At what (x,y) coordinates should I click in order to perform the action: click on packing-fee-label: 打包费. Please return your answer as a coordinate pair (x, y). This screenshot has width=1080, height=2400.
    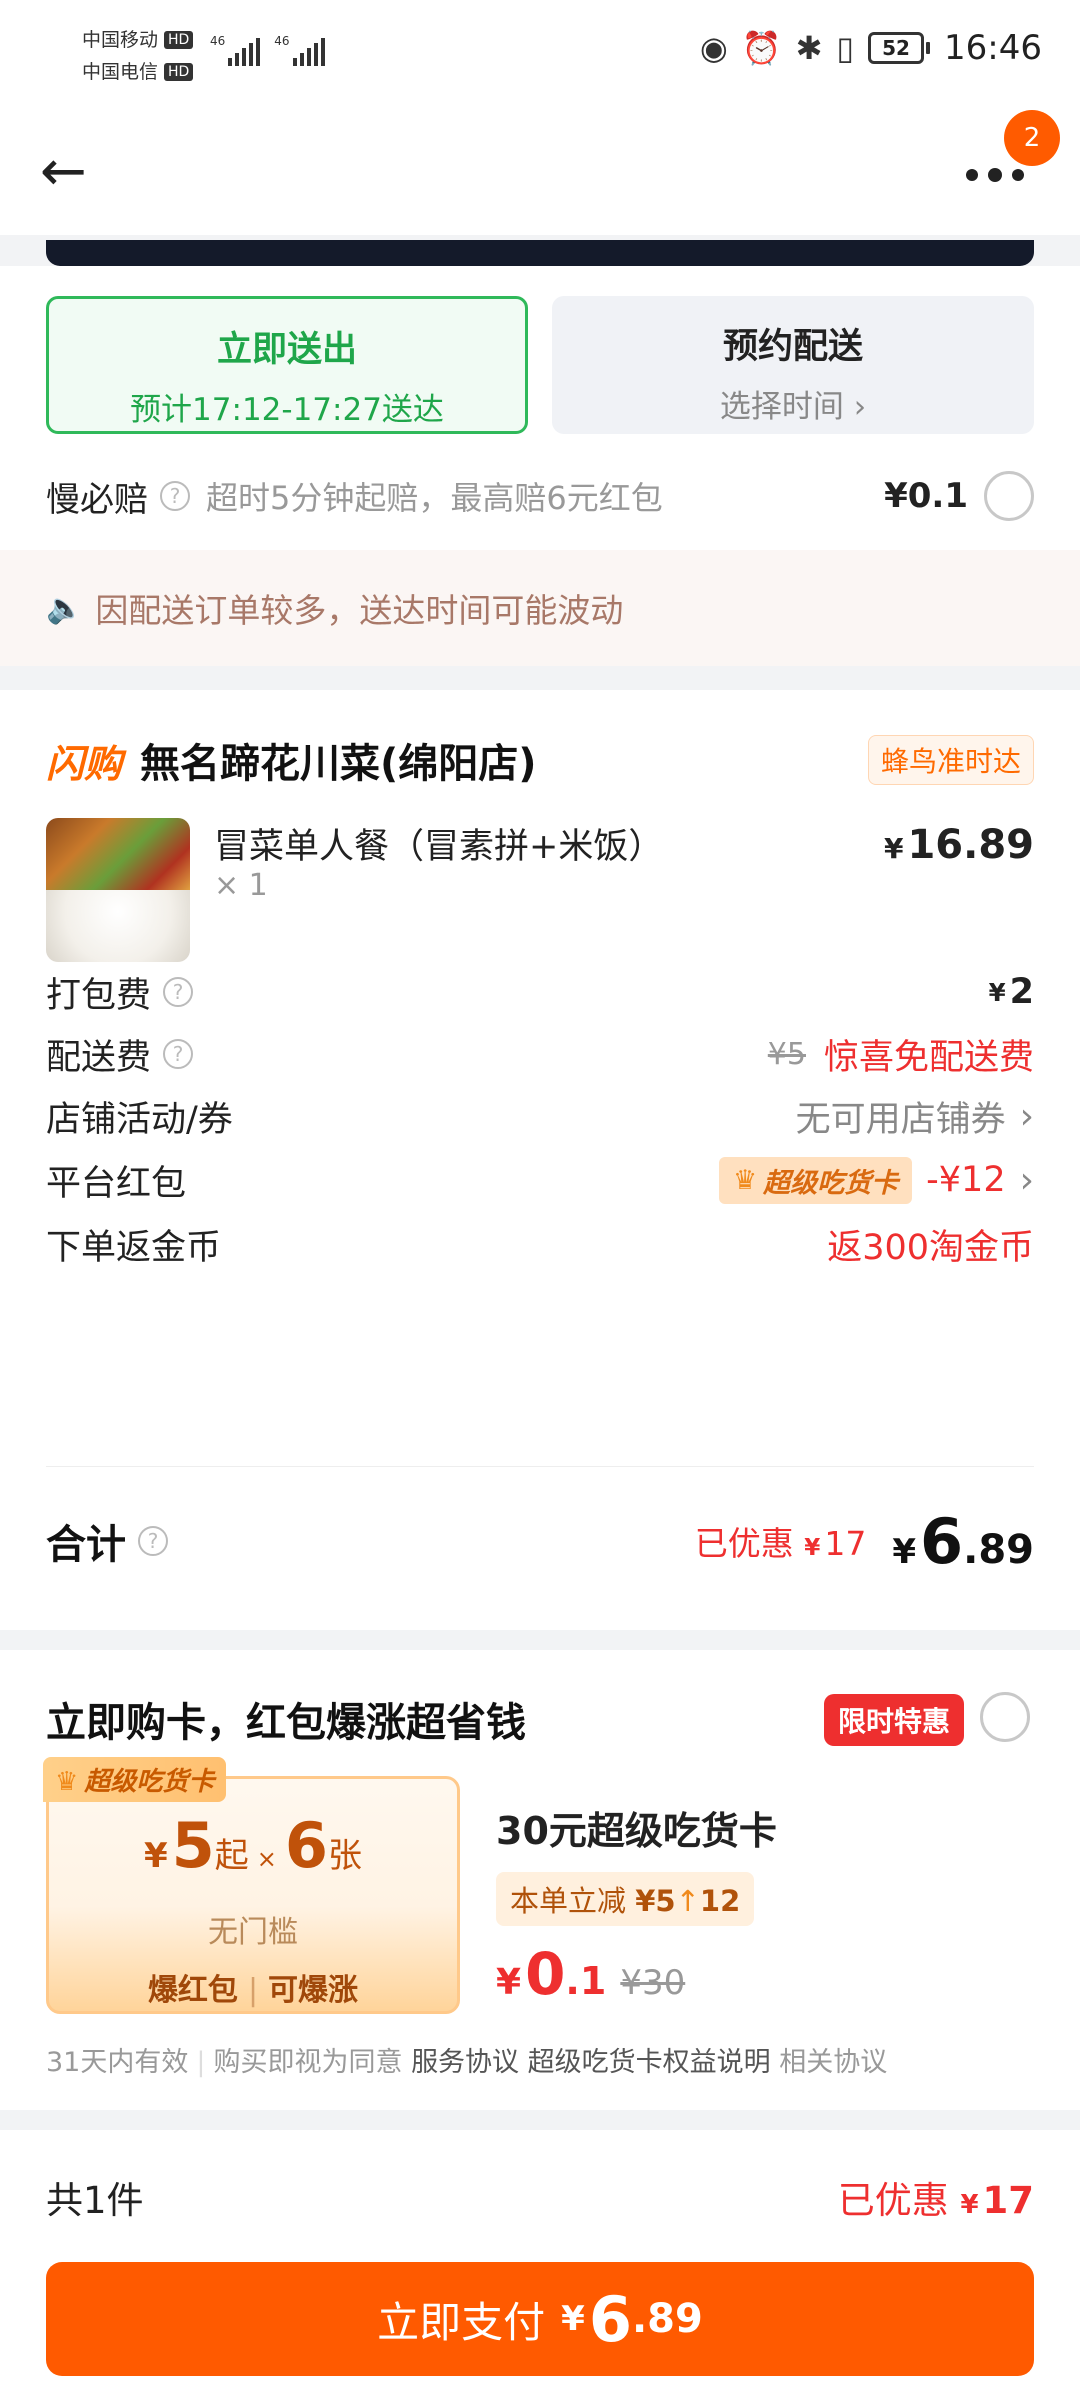
    Looking at the image, I should click on (99, 995).